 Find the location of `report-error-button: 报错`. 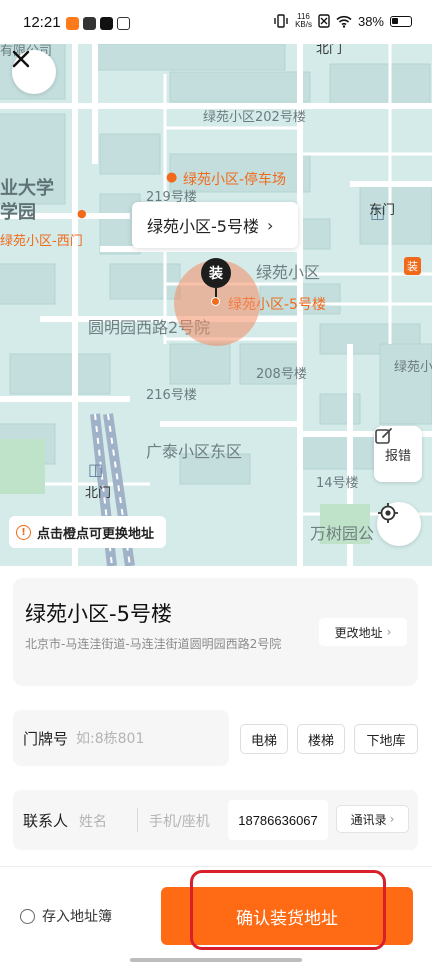

report-error-button: 报错 is located at coordinates (398, 454).